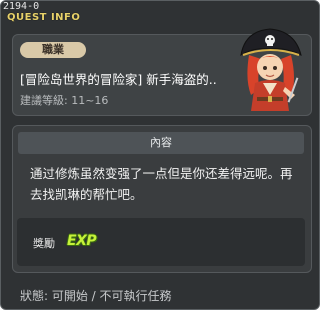 The width and height of the screenshot is (322, 312). Describe the element at coordinates (118, 79) in the screenshot. I see `quest-title: [冒险岛世界的冒险家] 新手海盗的..` at that location.